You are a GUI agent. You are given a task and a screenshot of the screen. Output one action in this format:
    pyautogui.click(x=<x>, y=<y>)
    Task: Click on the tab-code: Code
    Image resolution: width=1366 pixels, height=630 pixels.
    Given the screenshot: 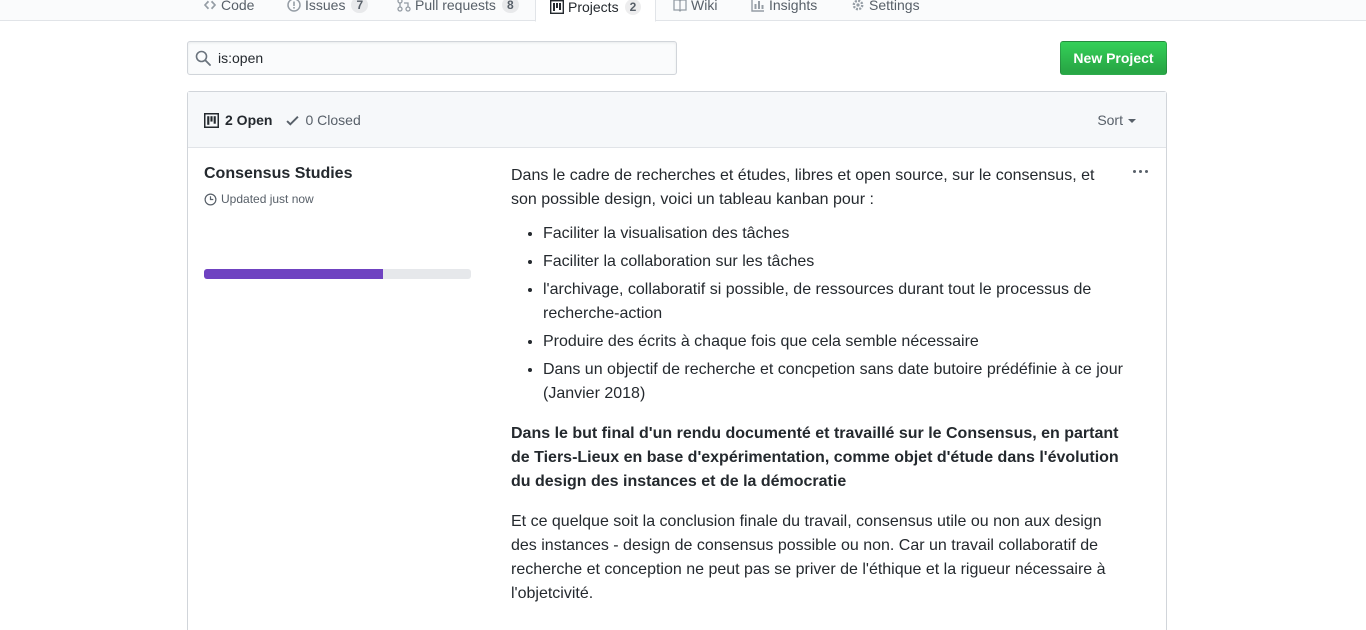 What is the action you would take?
    pyautogui.click(x=228, y=10)
    